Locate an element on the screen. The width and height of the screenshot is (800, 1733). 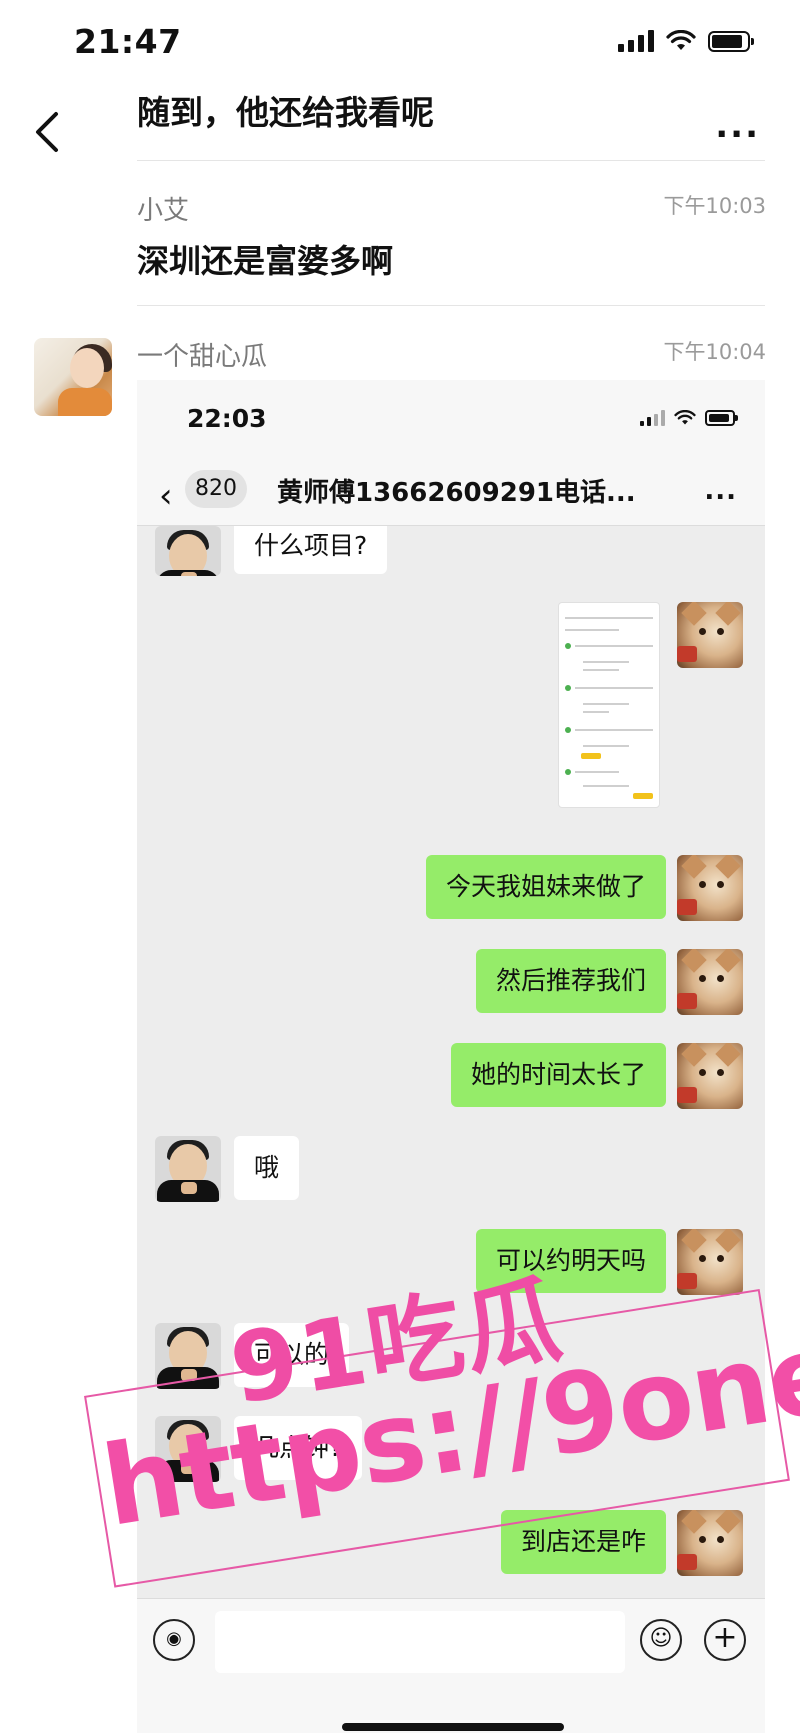
status-bar-time: 21:47 is located at coordinates (128, 41).